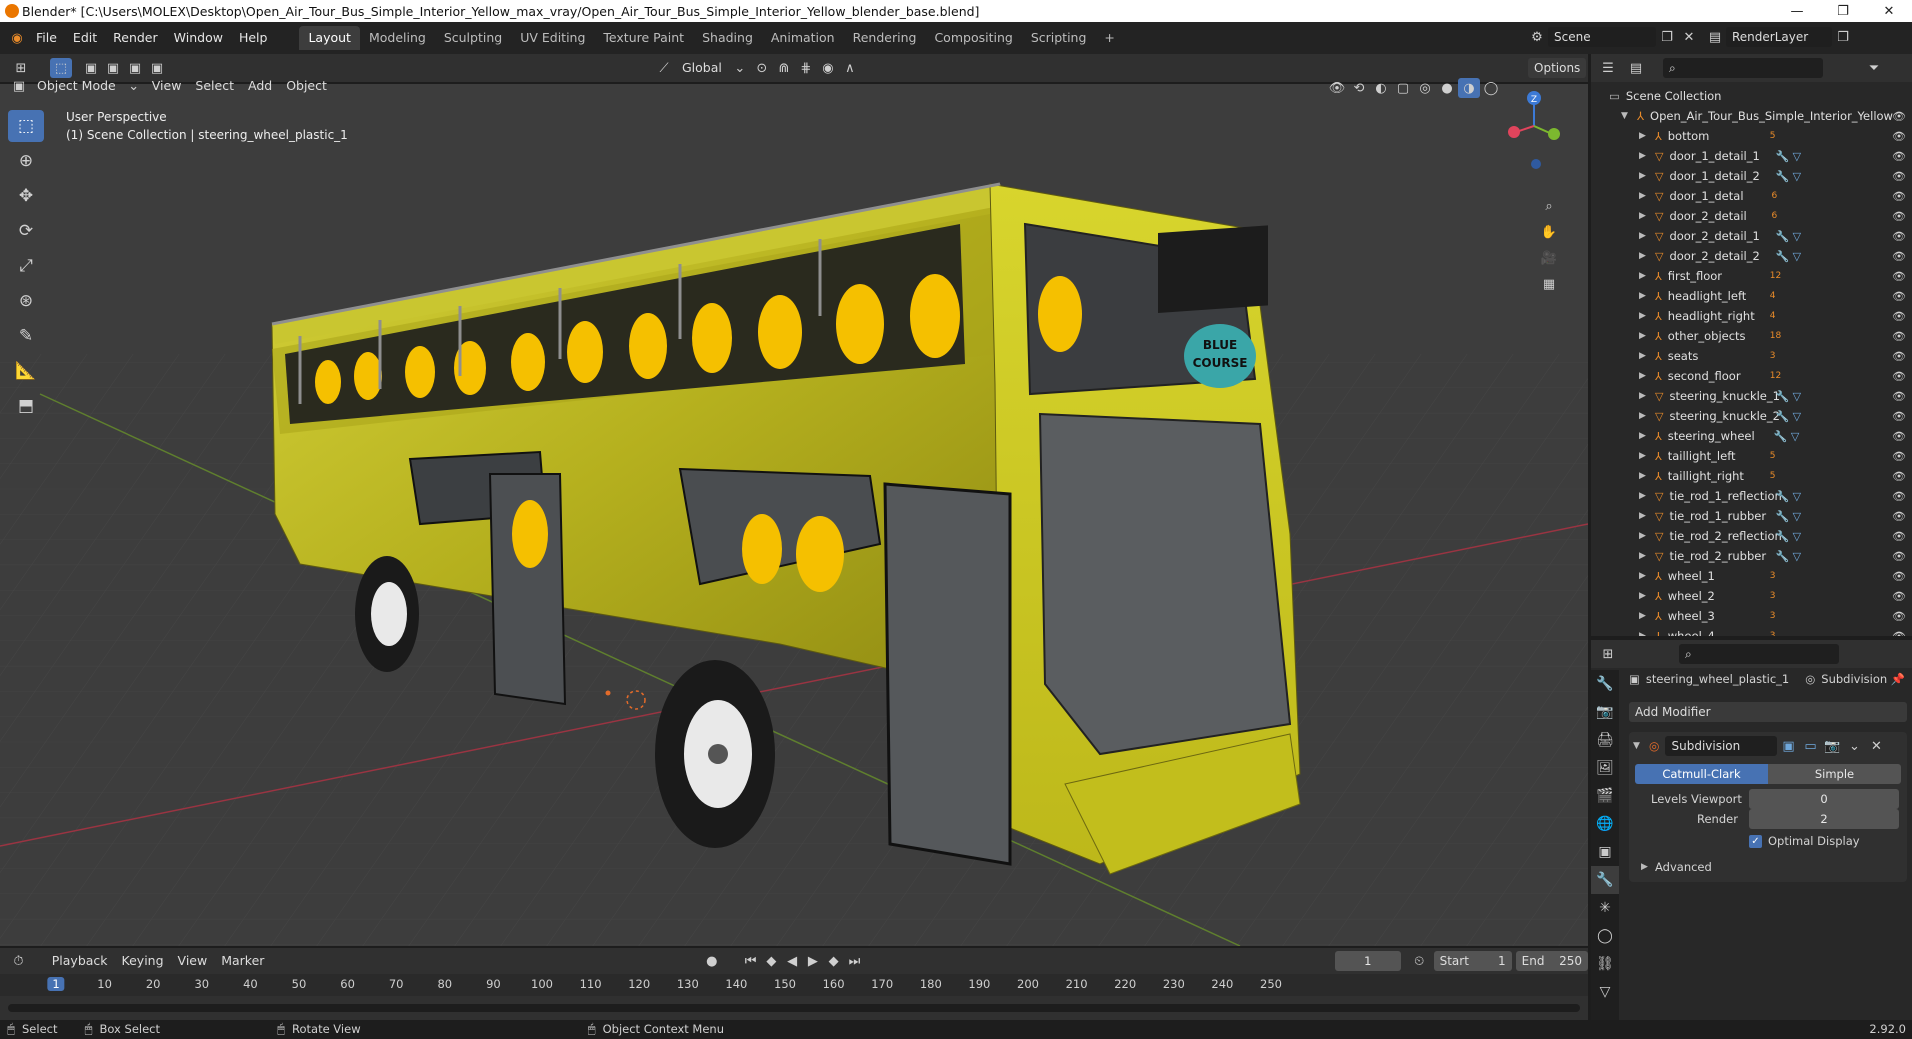 Image resolution: width=1912 pixels, height=1039 pixels. I want to click on select-mode-extend-icon: ▣, so click(113, 68).